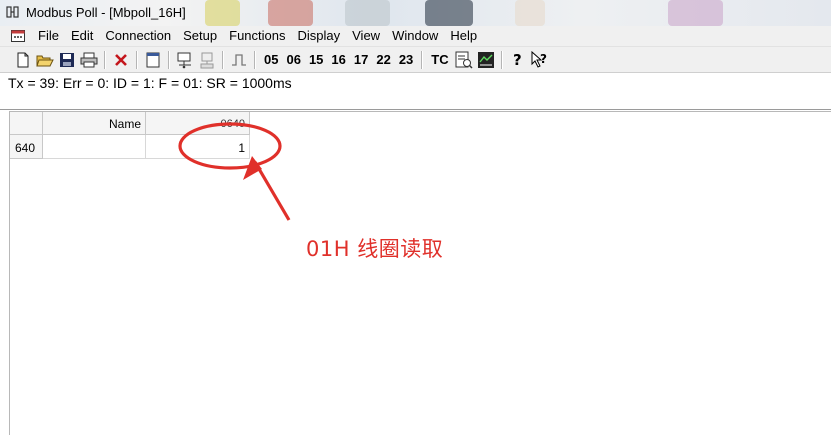 This screenshot has width=831, height=435. What do you see at coordinates (375, 249) in the screenshot?
I see `annotation-label: 01H 线圈读取` at bounding box center [375, 249].